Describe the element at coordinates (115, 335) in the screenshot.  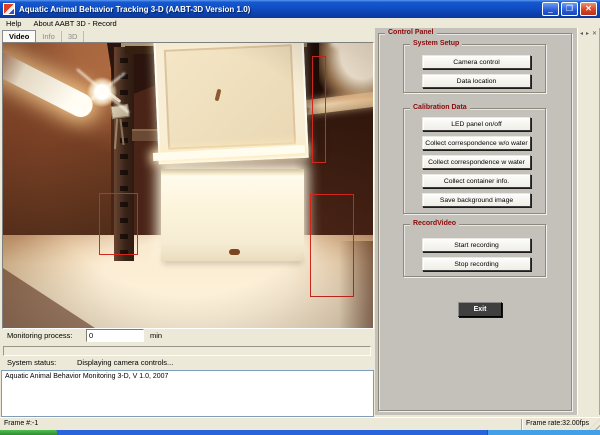
I see `monitoring-input` at that location.